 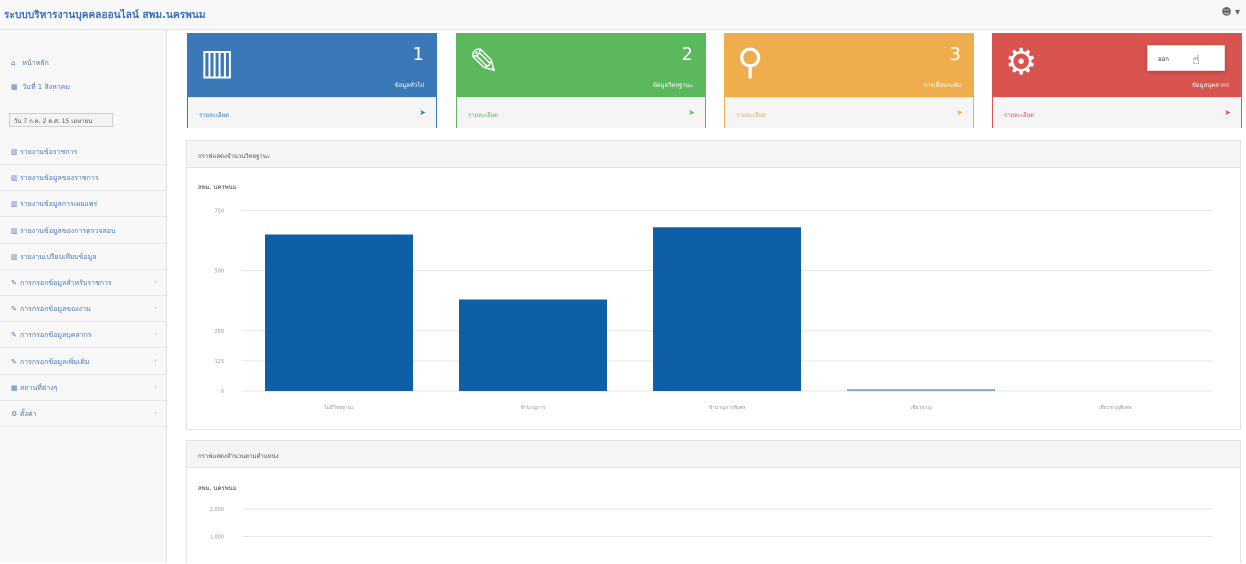 What do you see at coordinates (61, 120) in the screenshot?
I see `date-field: วัน 7 ก.ค. 2 ค.ศ. 15 เมษายน` at bounding box center [61, 120].